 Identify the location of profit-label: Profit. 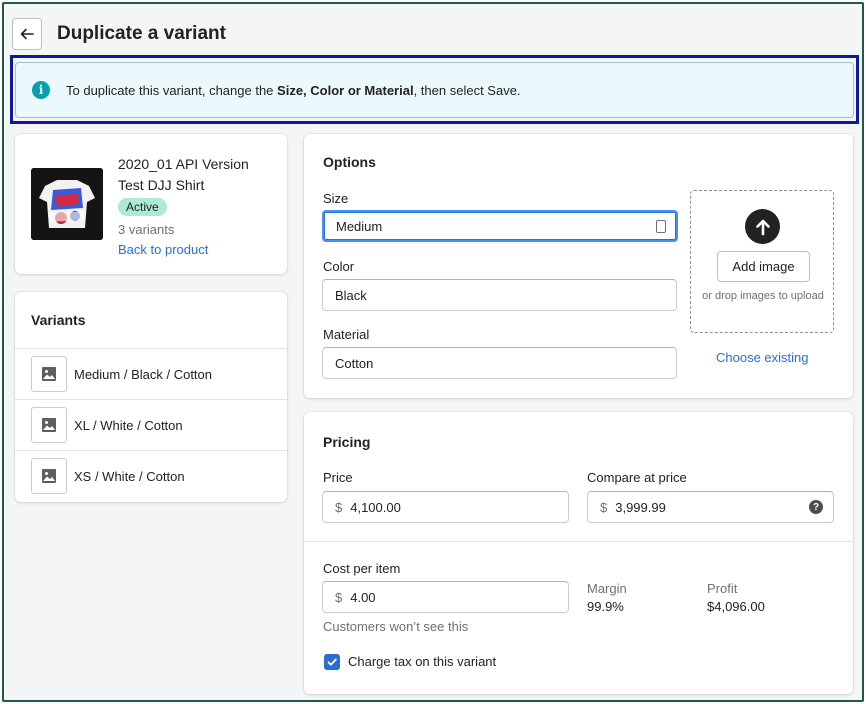
(722, 588).